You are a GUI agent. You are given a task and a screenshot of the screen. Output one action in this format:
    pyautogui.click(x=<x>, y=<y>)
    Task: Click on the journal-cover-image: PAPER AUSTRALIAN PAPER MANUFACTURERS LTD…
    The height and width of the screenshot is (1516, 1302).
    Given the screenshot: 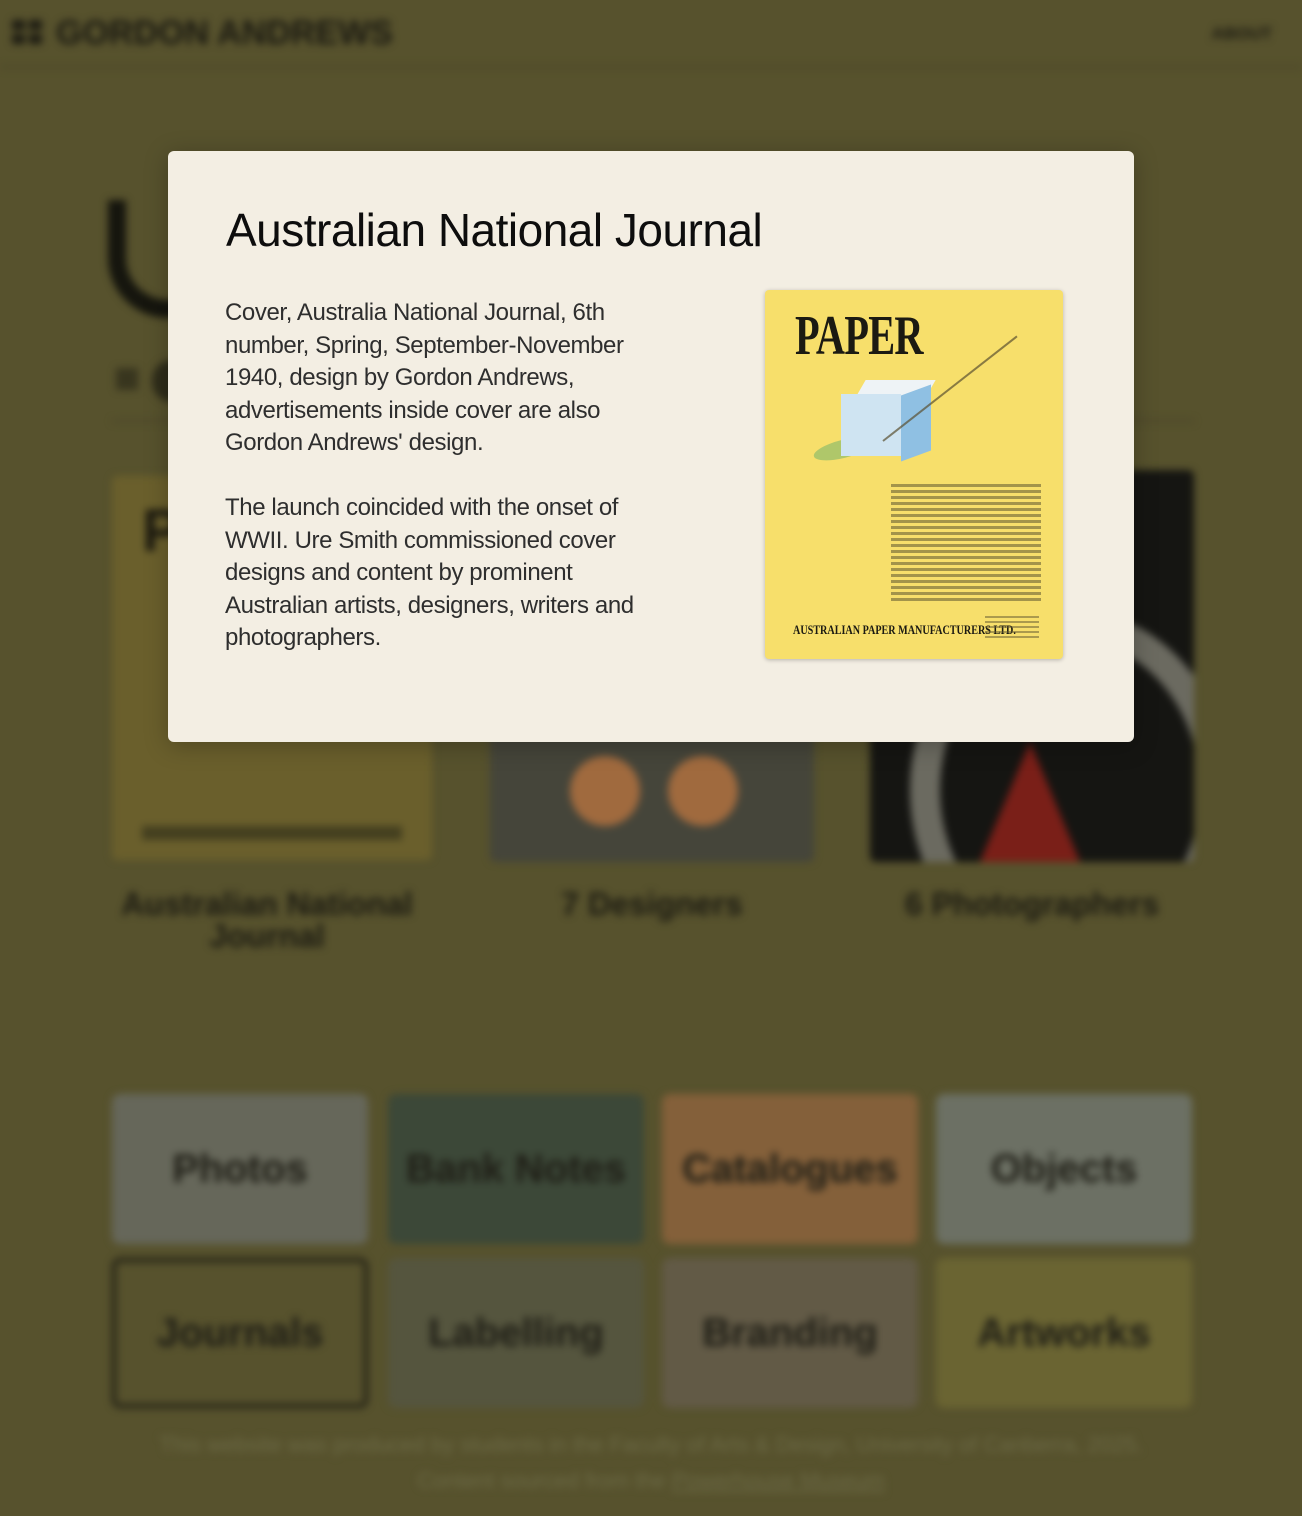 What is the action you would take?
    pyautogui.click(x=914, y=474)
    